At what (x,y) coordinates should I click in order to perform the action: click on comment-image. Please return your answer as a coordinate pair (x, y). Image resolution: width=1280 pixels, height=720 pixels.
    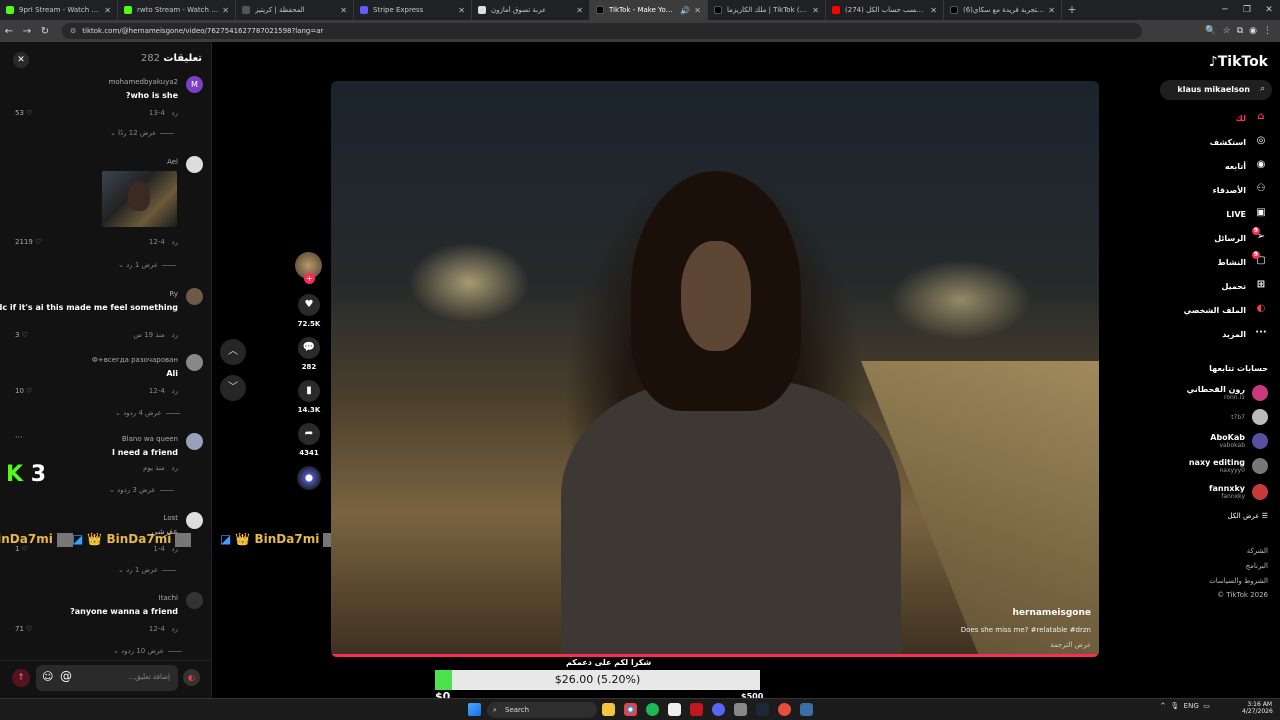
    Looking at the image, I should click on (139, 199).